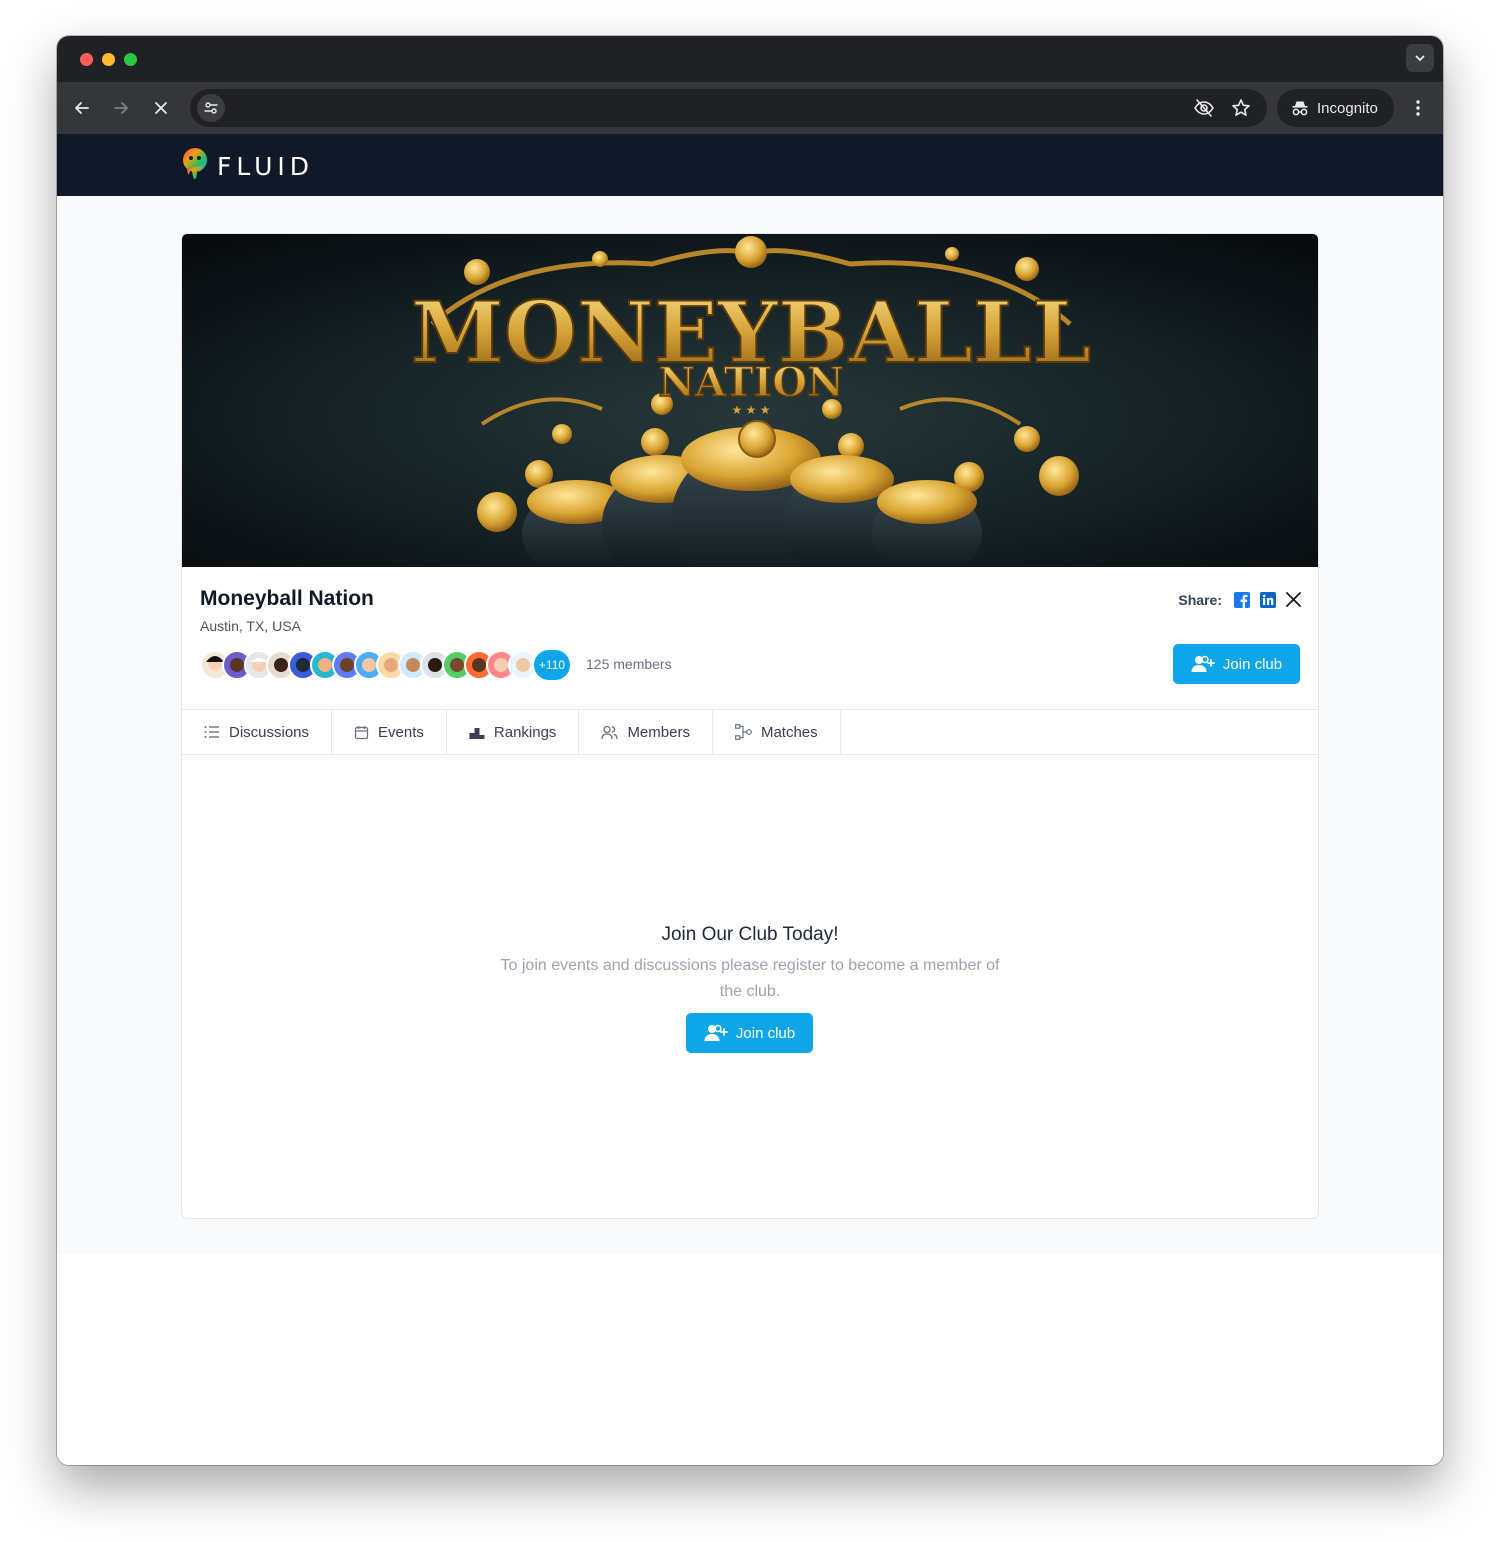 The height and width of the screenshot is (1542, 1500). I want to click on tab-search-button, so click(1420, 58).